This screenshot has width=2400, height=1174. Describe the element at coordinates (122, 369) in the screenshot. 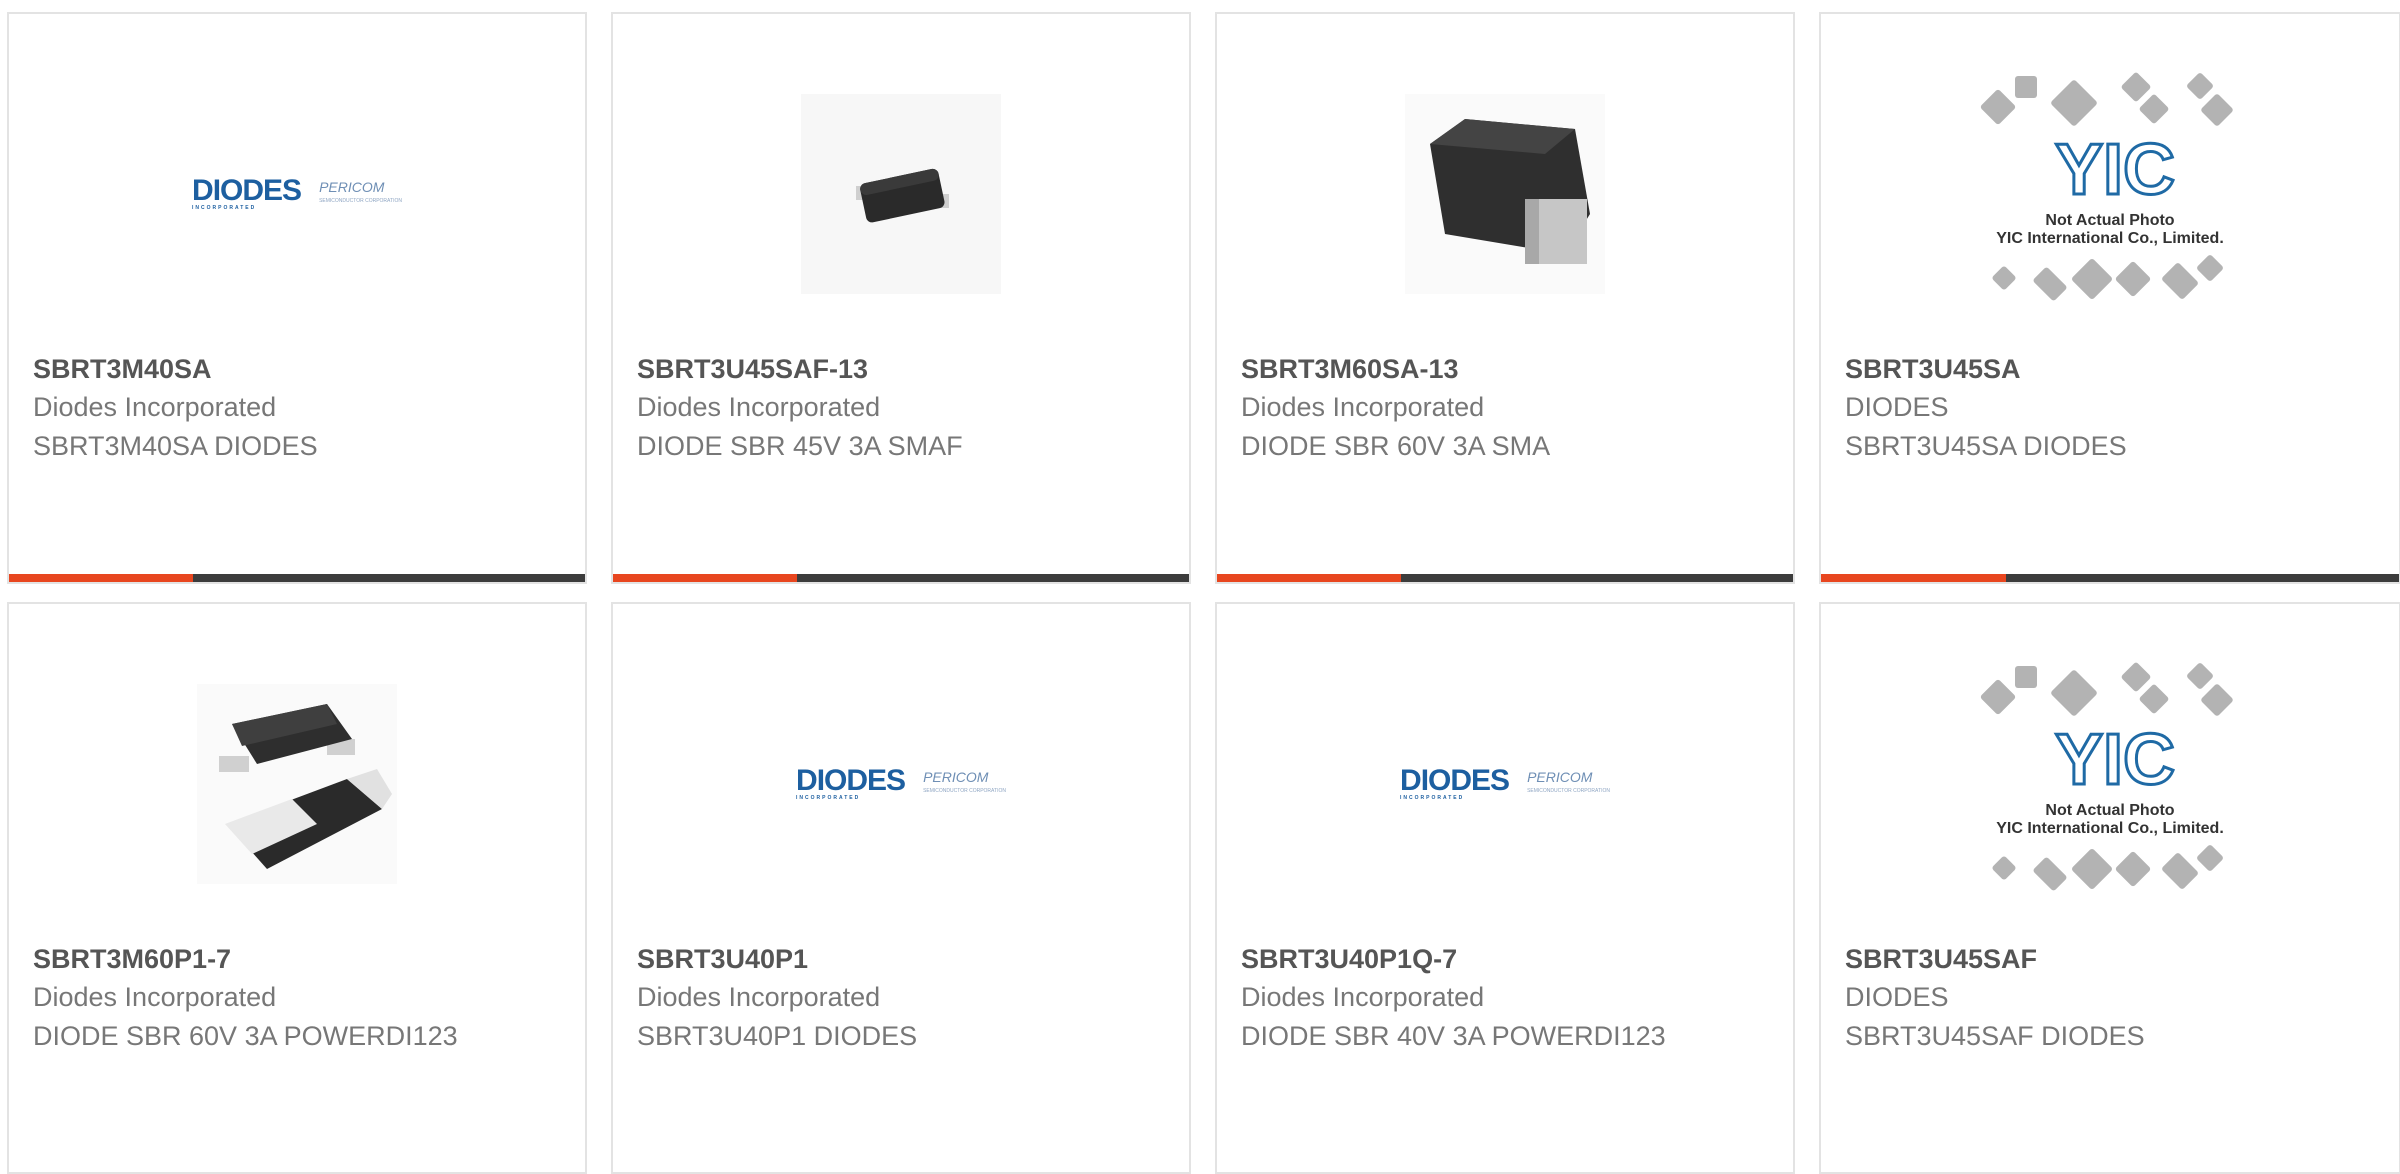

I see `part-number: SBRT3M40SA` at that location.